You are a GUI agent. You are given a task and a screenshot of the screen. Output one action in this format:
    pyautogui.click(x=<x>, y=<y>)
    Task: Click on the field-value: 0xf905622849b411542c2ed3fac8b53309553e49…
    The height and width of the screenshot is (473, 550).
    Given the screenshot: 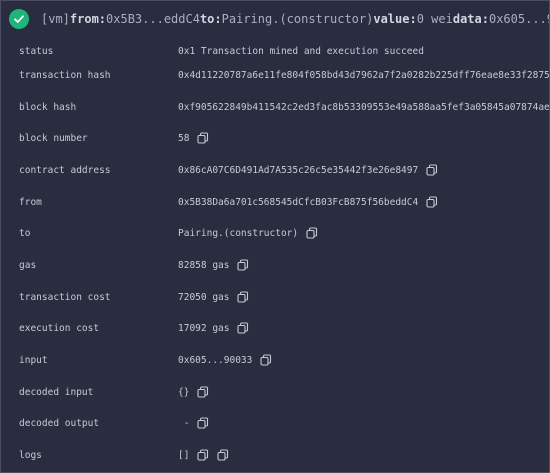 What is the action you would take?
    pyautogui.click(x=364, y=107)
    